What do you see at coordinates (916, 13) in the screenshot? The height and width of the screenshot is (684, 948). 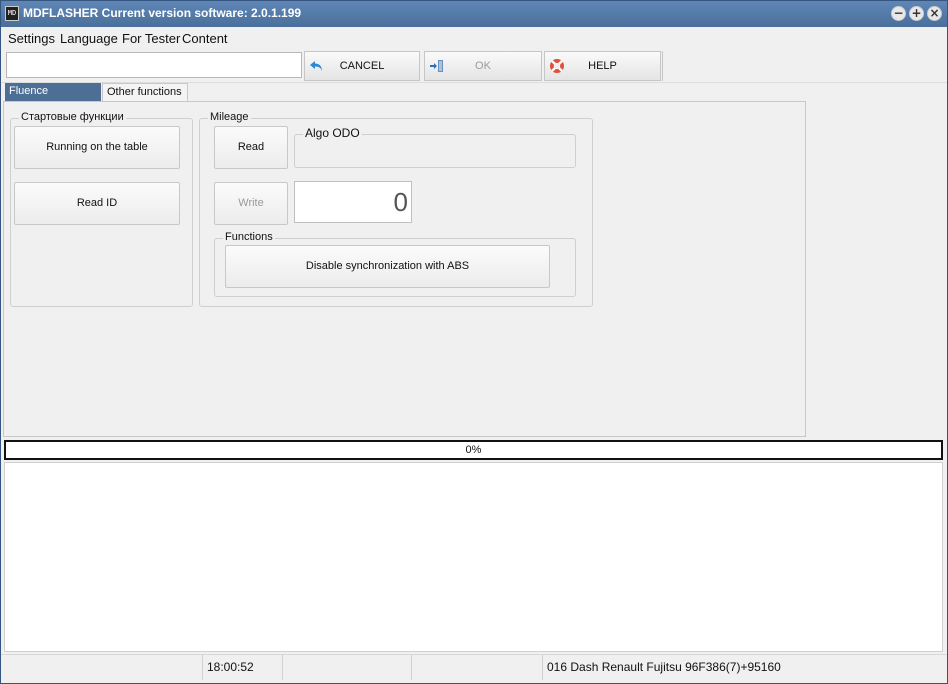 I see `maximize-button: +` at bounding box center [916, 13].